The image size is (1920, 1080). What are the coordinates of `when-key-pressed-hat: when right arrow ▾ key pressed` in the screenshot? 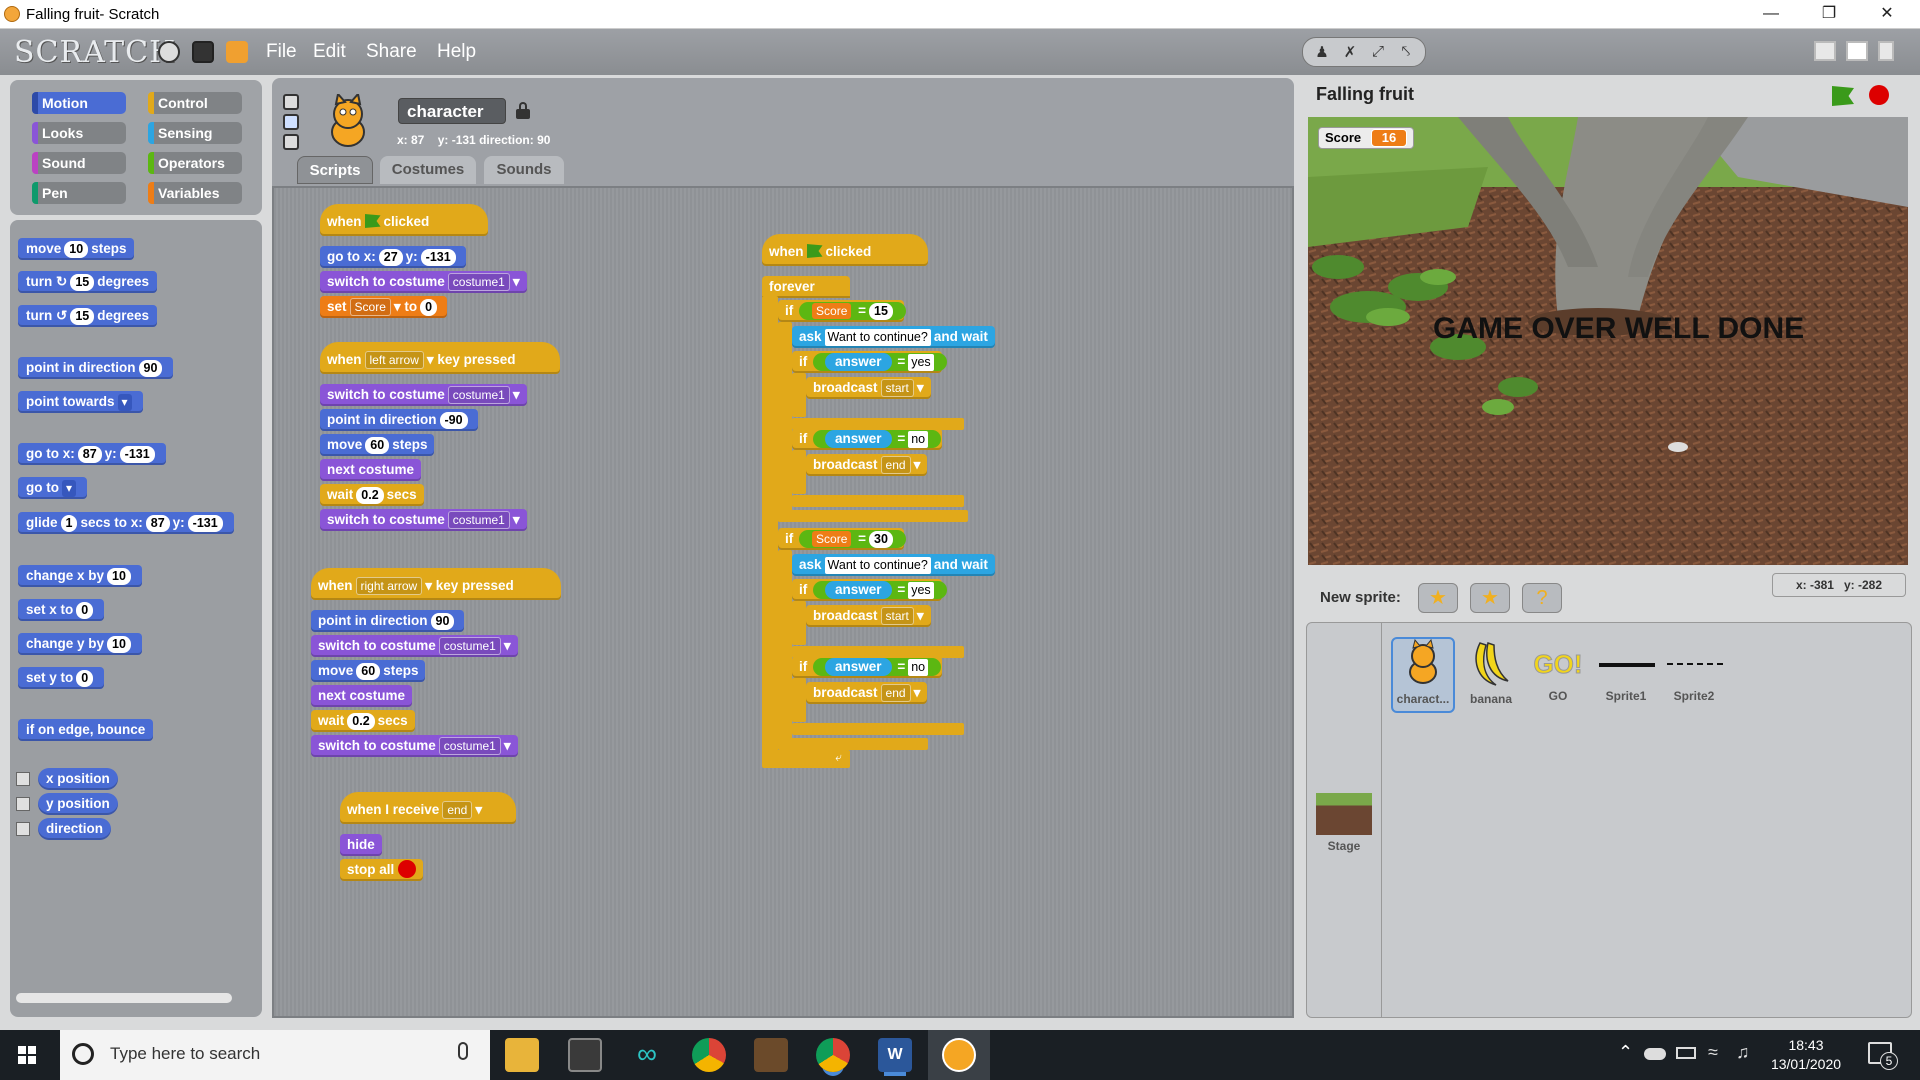 It's located at (436, 584).